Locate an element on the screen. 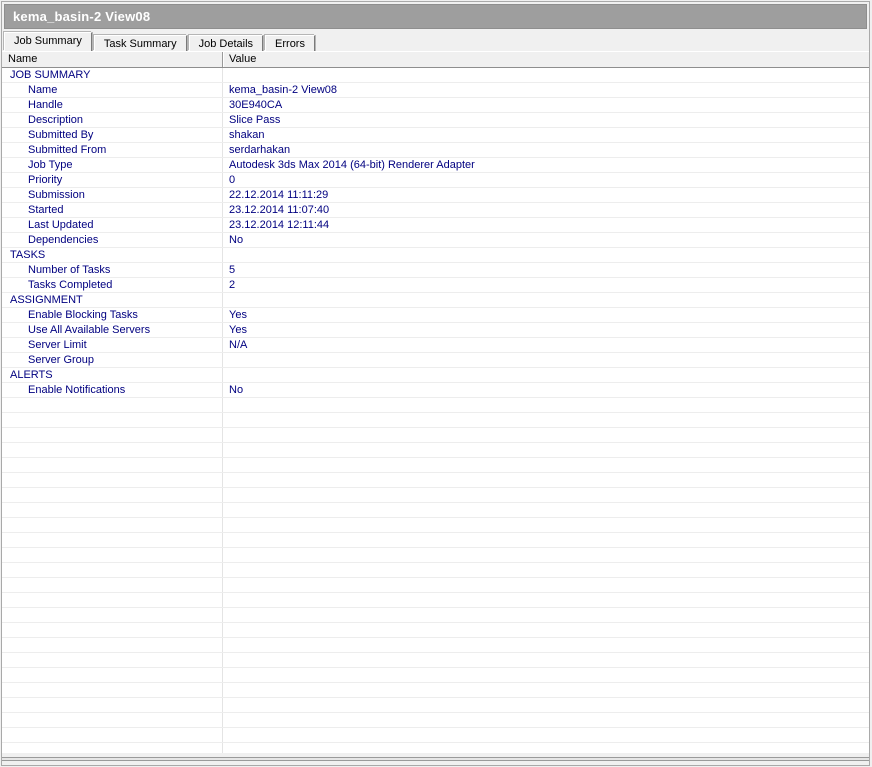 The image size is (872, 767). table-row: Started 23.12.2014 11:07:40 is located at coordinates (435, 210).